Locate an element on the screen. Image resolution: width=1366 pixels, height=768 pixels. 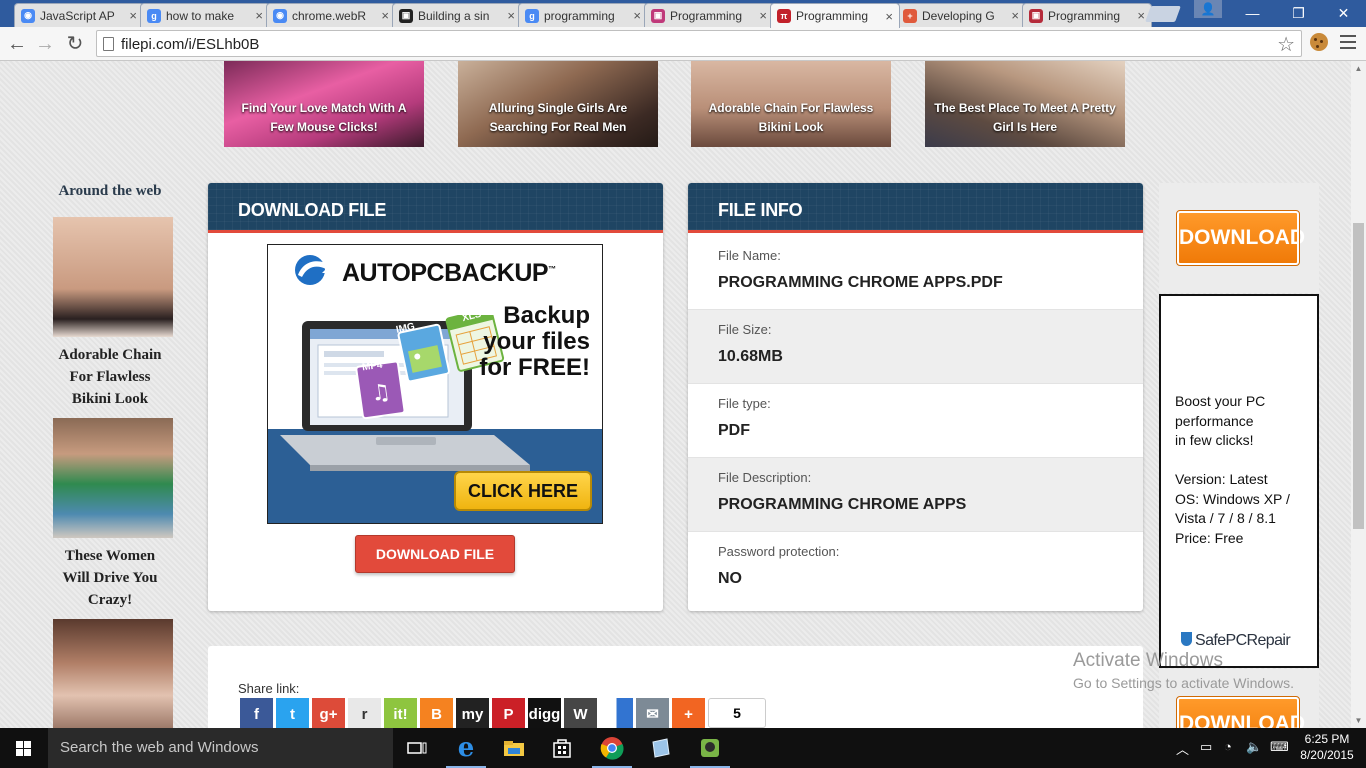
myspace-icon: my is located at coordinates (472, 713).